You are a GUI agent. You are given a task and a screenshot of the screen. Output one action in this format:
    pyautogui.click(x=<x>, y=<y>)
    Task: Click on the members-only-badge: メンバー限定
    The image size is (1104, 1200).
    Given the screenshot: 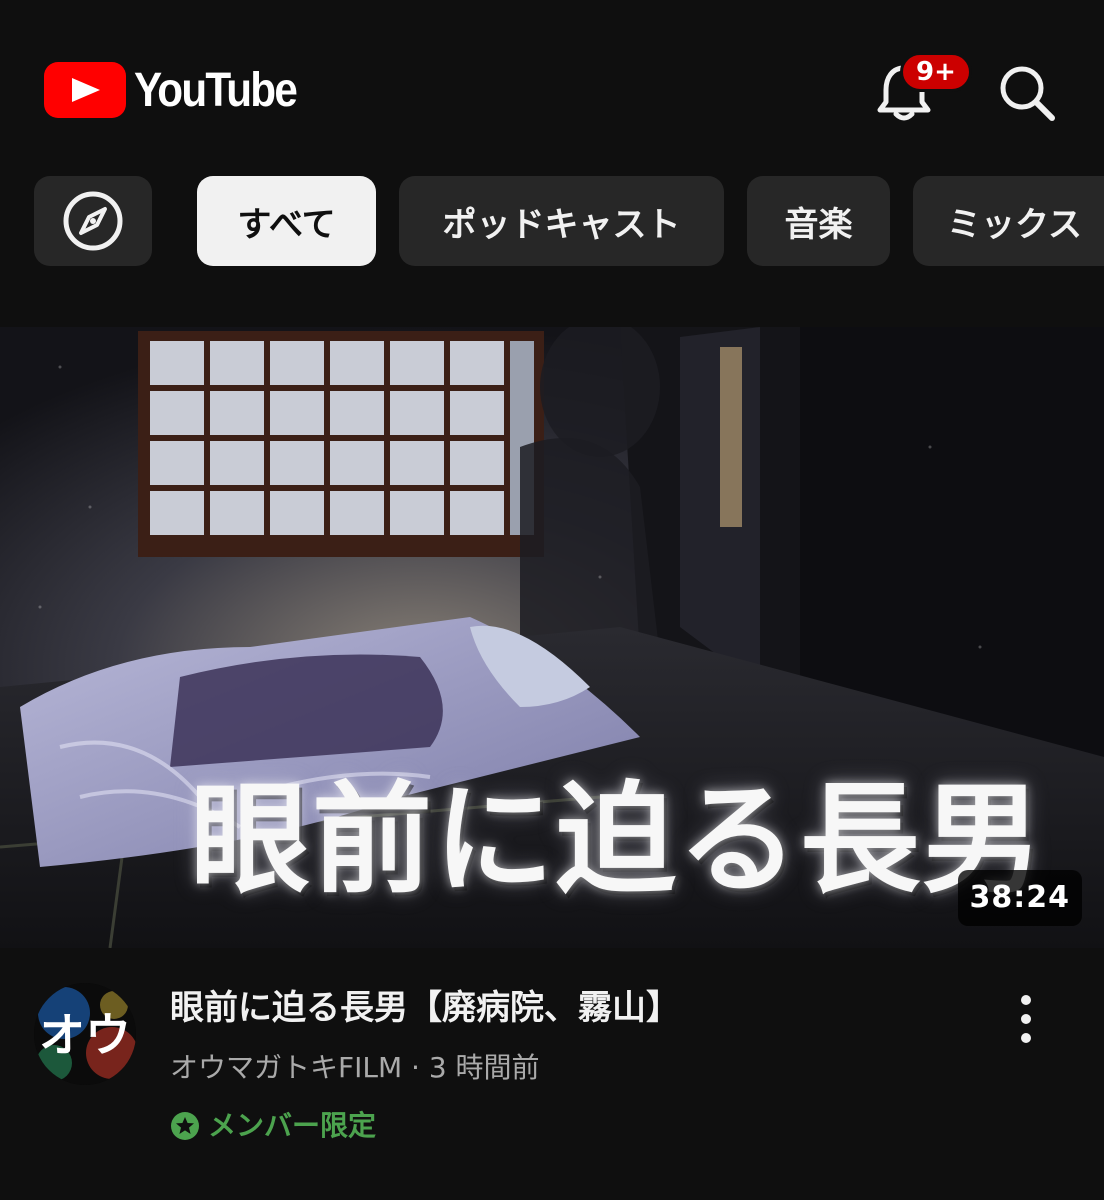 What is the action you would take?
    pyautogui.click(x=273, y=1126)
    